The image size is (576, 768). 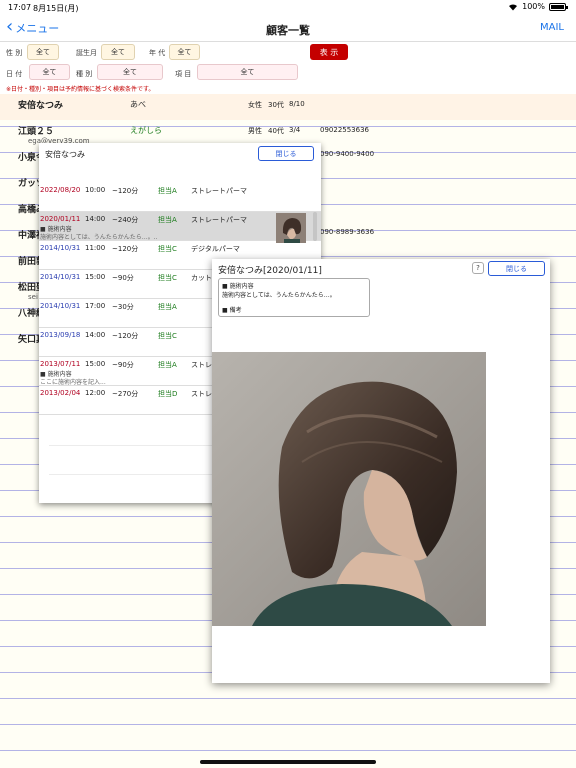 I want to click on memo-box: ■ 施術内容 施術内容としては、うんたらかんたら…。 ■ 備考, so click(x=294, y=297).